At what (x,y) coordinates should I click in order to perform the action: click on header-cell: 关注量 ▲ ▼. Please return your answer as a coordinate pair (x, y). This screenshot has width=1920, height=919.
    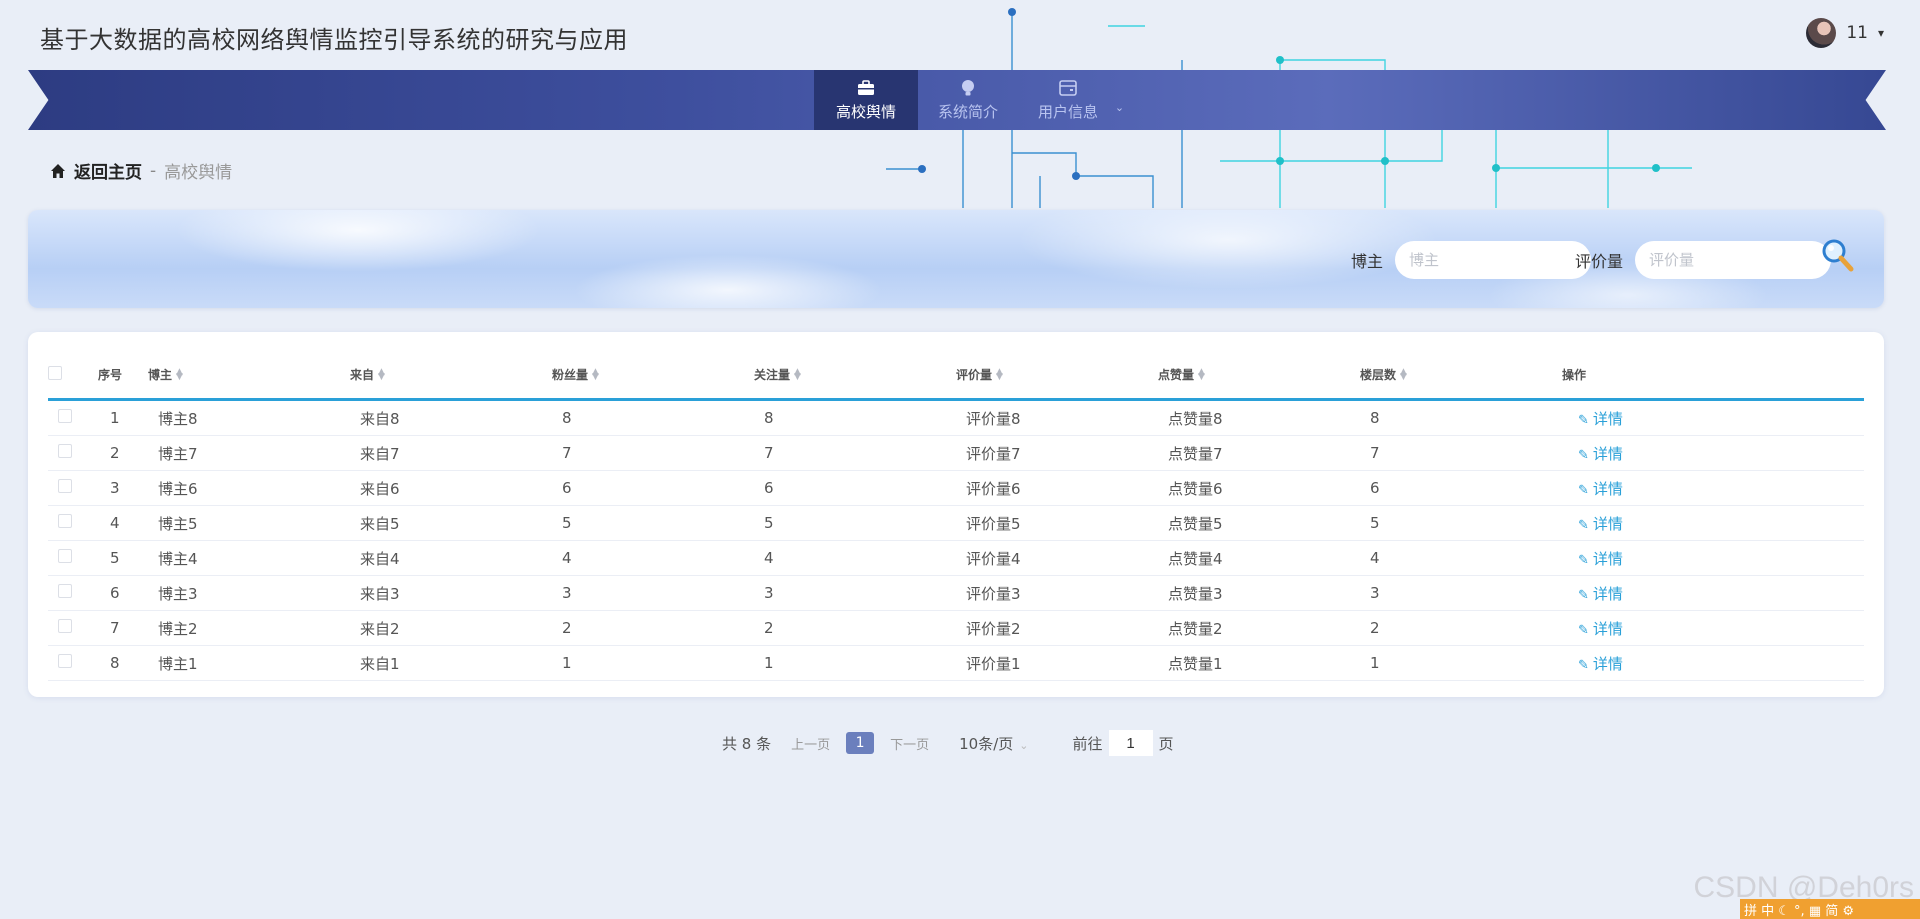
    Looking at the image, I should click on (855, 375).